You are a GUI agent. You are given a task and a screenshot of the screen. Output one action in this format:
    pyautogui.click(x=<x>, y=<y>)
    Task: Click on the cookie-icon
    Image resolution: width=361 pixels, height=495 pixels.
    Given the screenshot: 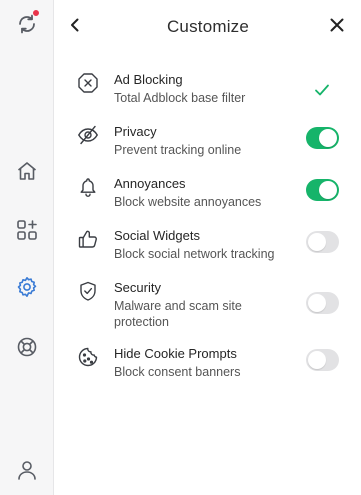 What is the action you would take?
    pyautogui.click(x=88, y=357)
    